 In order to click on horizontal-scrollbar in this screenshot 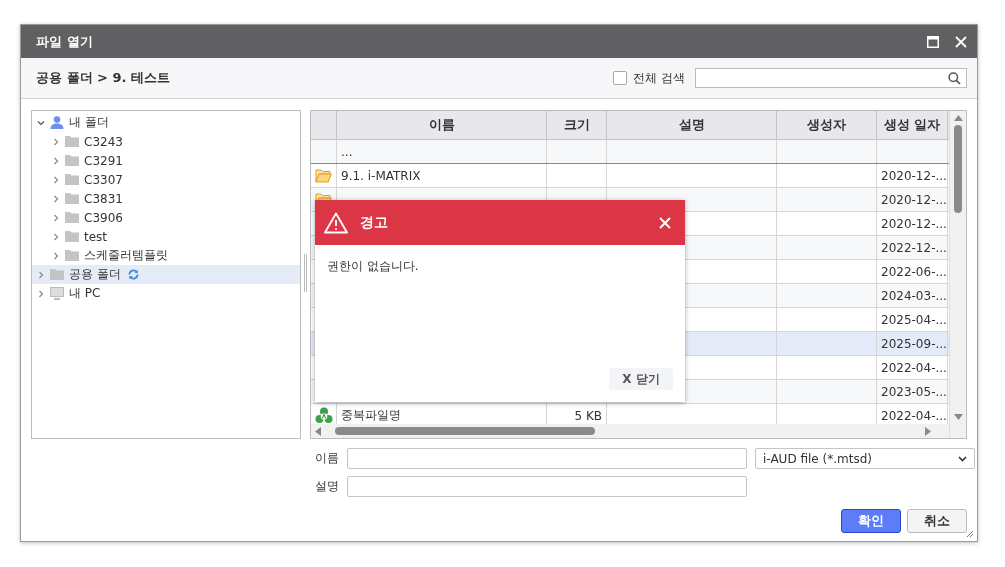, I will do `click(630, 431)`.